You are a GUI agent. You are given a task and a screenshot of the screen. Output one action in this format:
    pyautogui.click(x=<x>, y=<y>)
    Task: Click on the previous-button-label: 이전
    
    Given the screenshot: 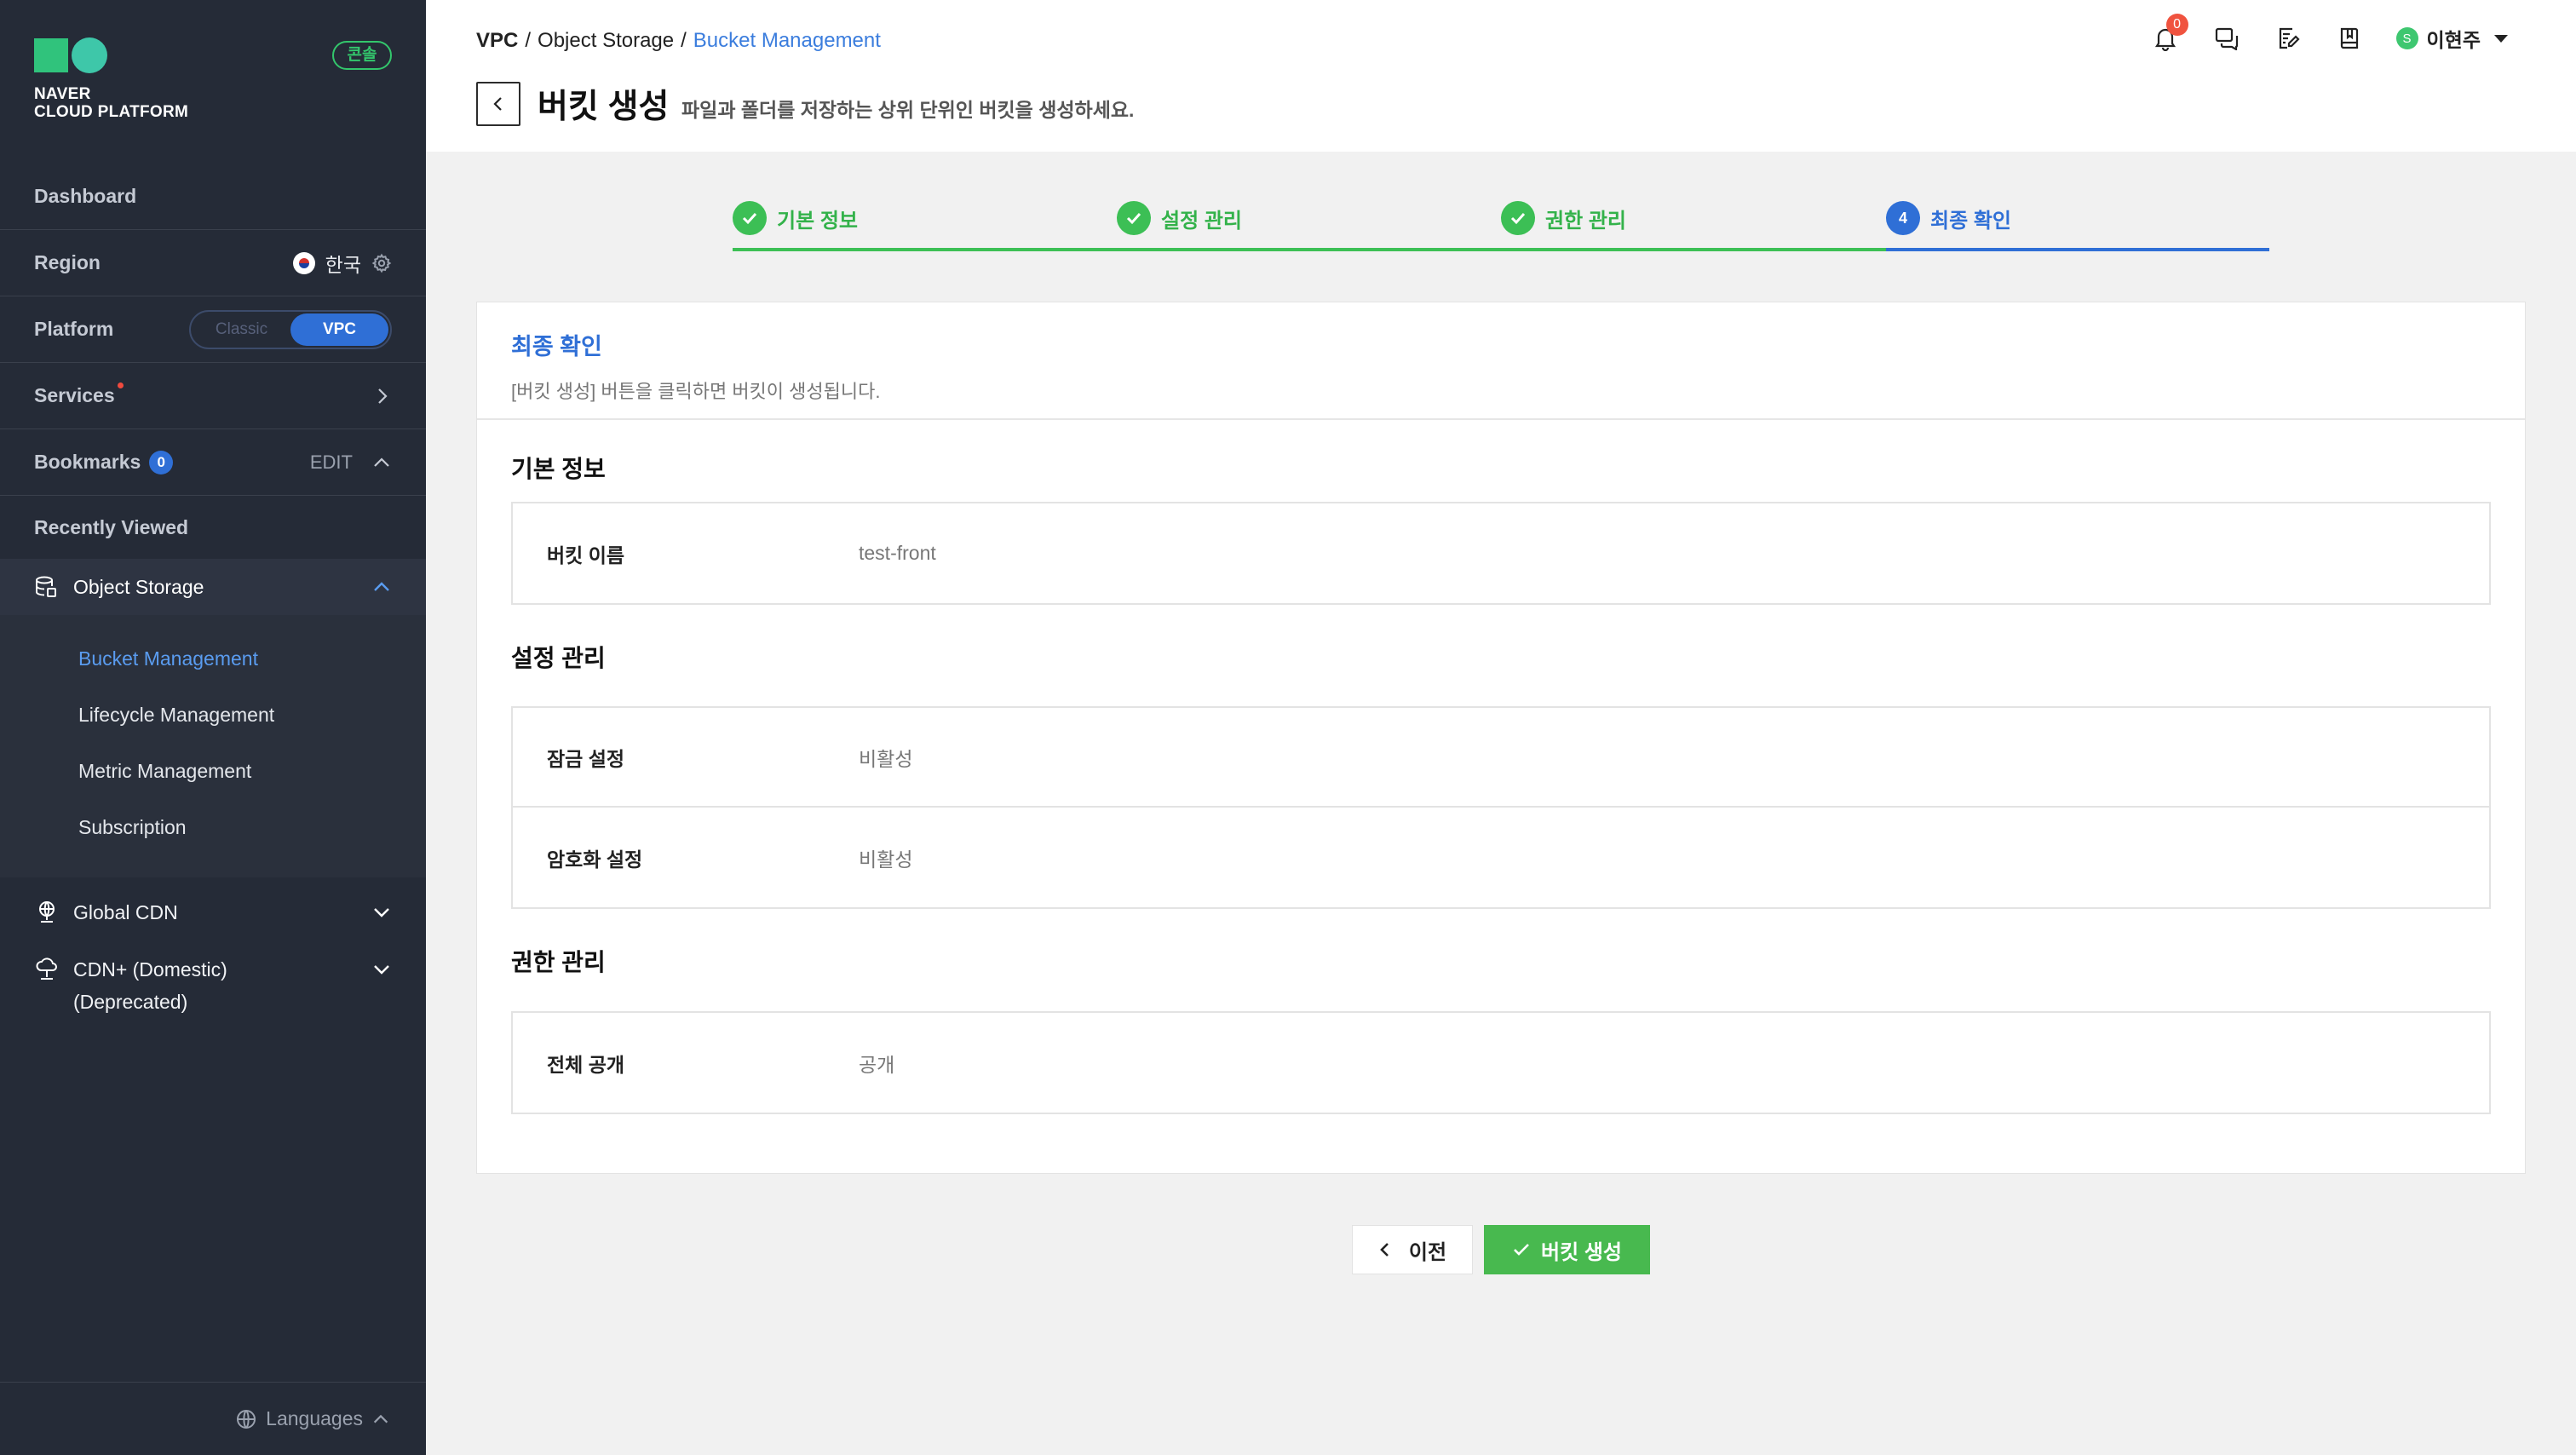 What is the action you would take?
    pyautogui.click(x=1427, y=1252)
    